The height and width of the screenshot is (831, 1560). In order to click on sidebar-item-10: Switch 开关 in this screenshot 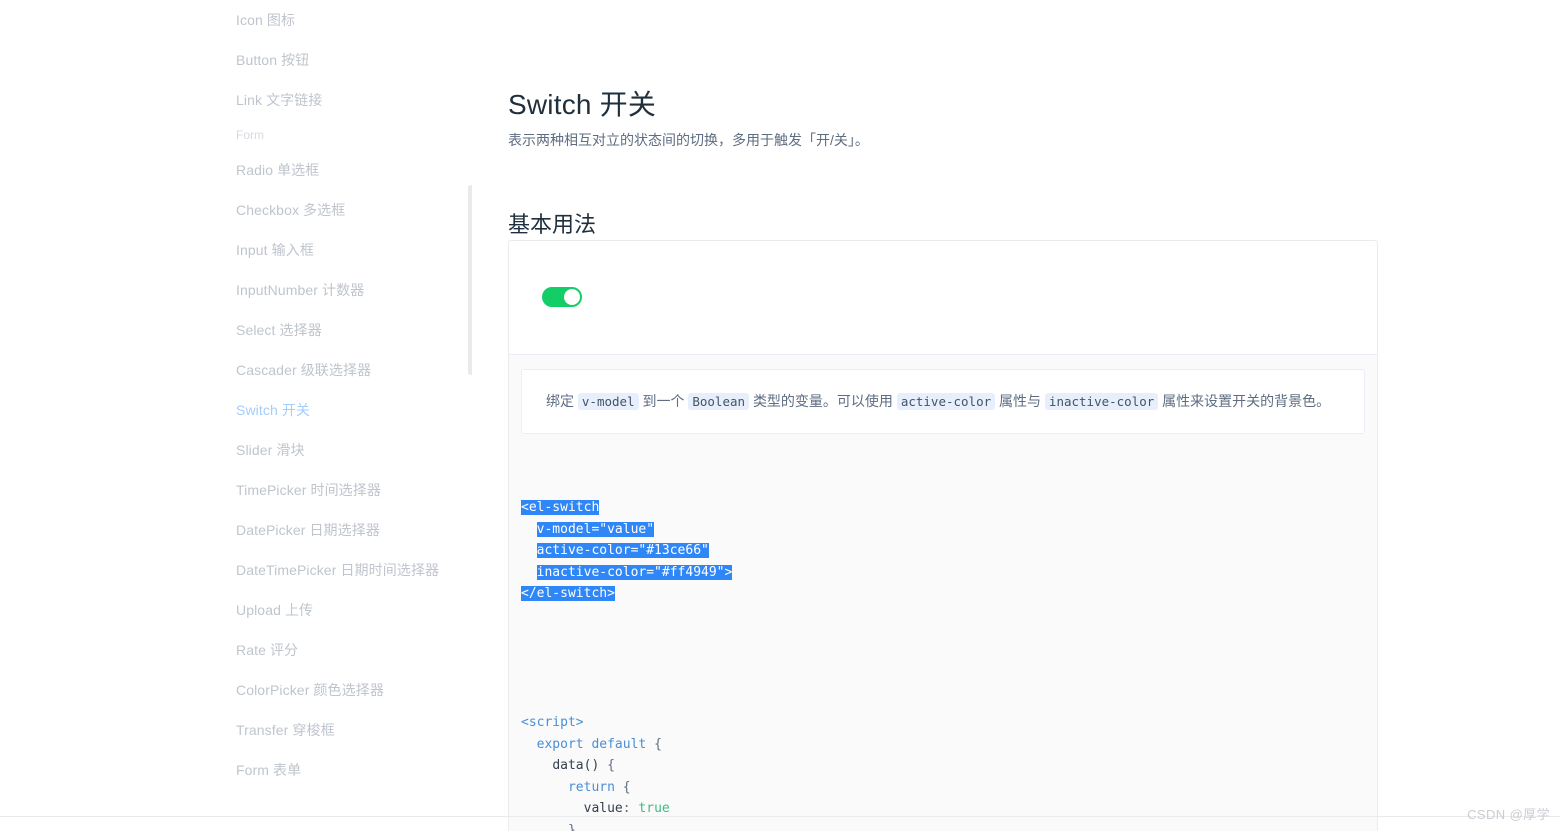, I will do `click(354, 410)`.